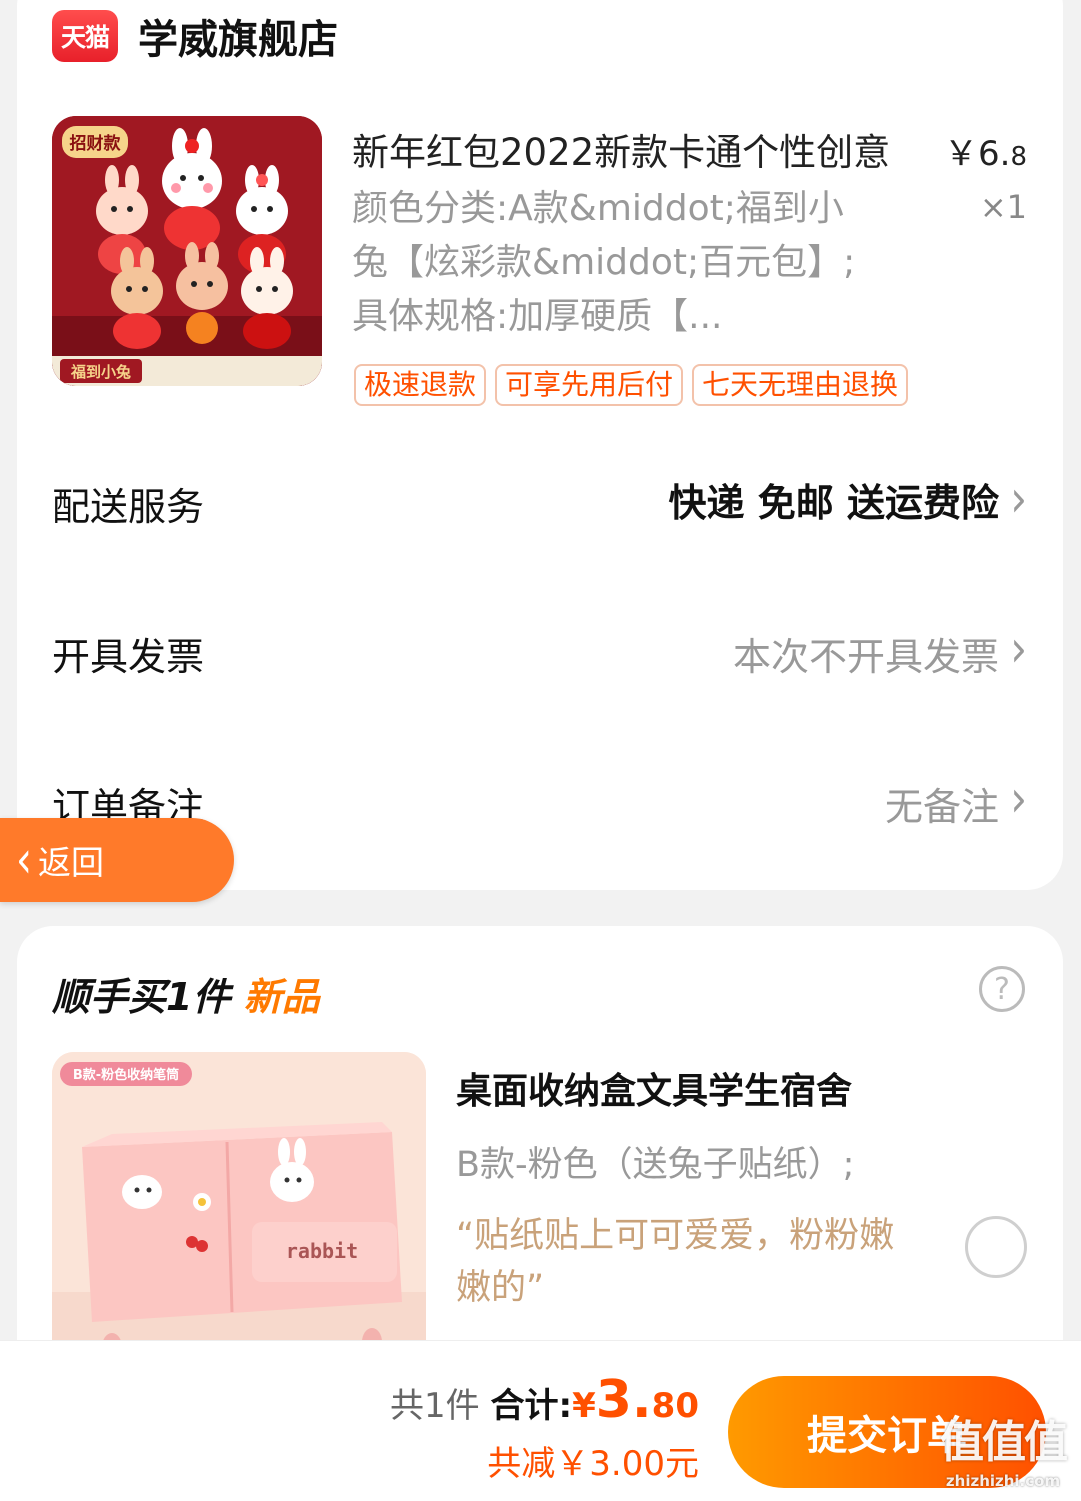  What do you see at coordinates (531, 1406) in the screenshot?
I see `total-label: 合计:` at bounding box center [531, 1406].